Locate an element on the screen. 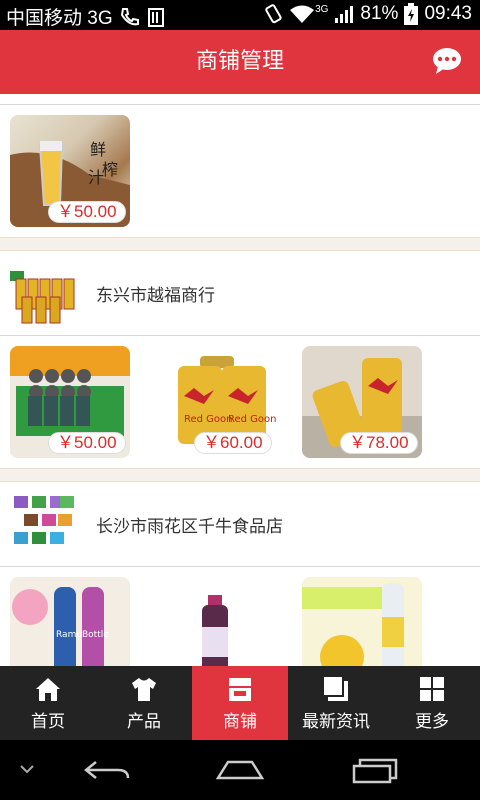 Image resolution: width=480 pixels, height=800 pixels. shop-header: 东兴市越福商行 is located at coordinates (240, 293).